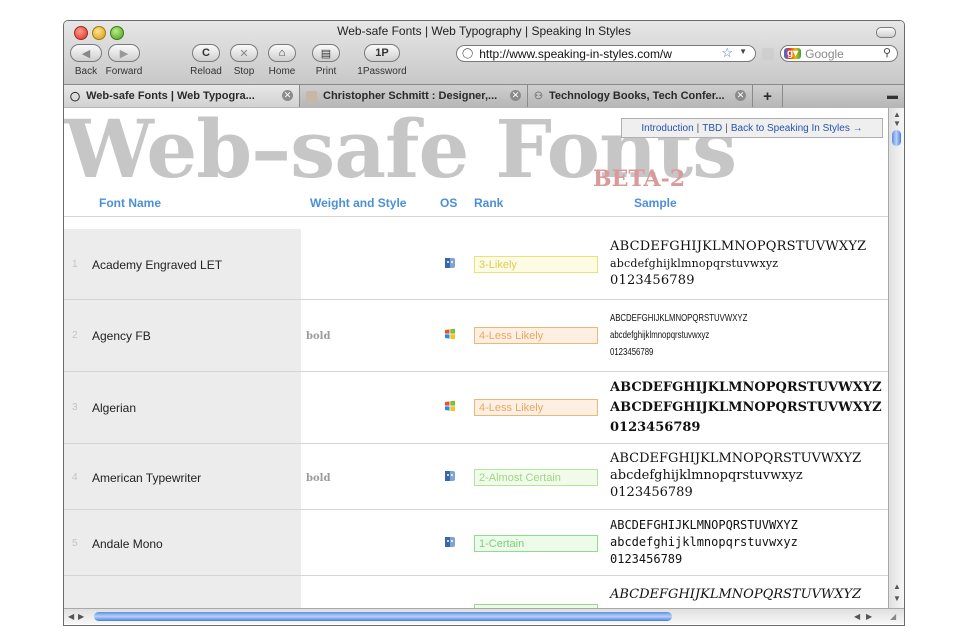 This screenshot has width=957, height=642. What do you see at coordinates (892, 96) in the screenshot?
I see `tab-overflow-icon: ▬` at bounding box center [892, 96].